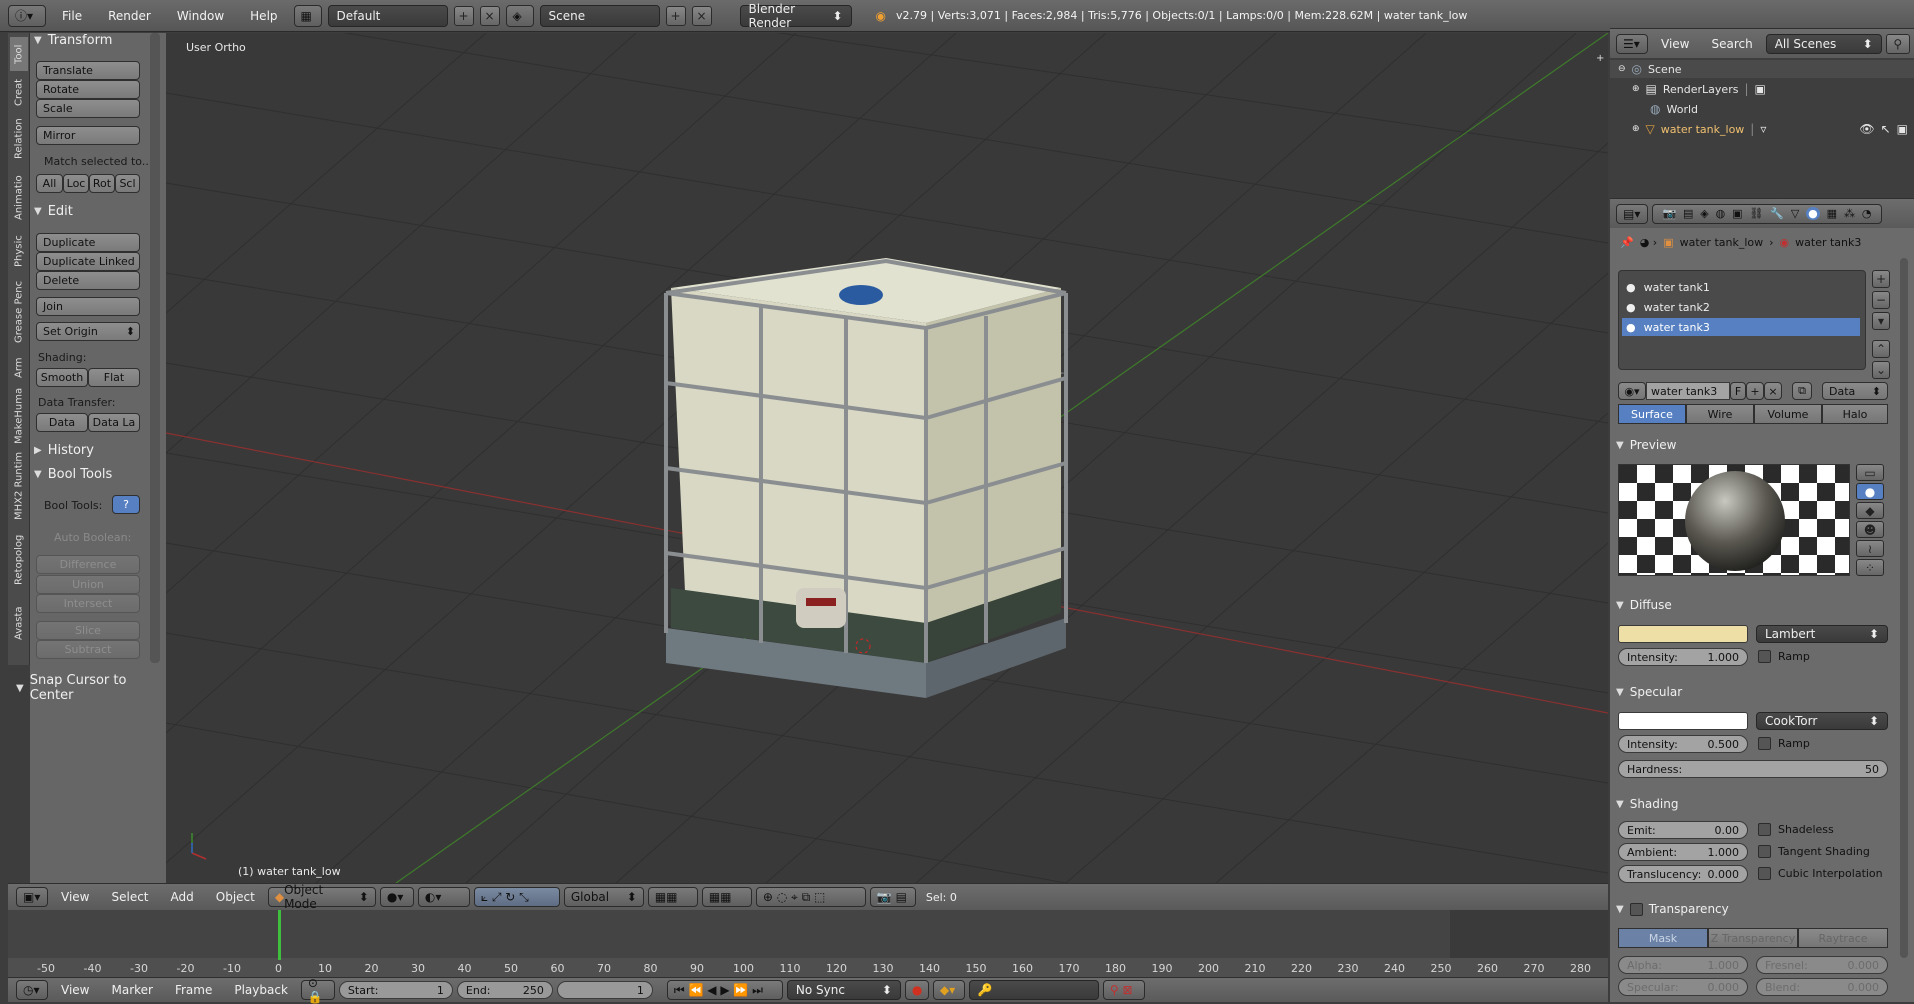  What do you see at coordinates (1764, 851) in the screenshot?
I see `tangent-shading-checkbox` at bounding box center [1764, 851].